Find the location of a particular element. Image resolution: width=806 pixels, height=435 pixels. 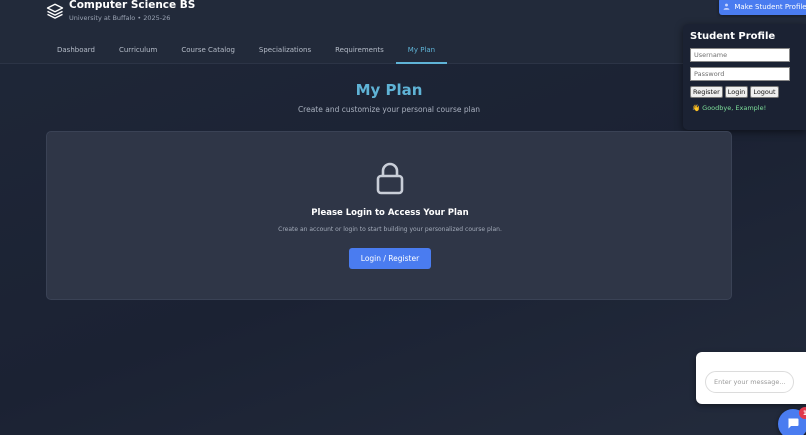

chat-panel is located at coordinates (751, 378).